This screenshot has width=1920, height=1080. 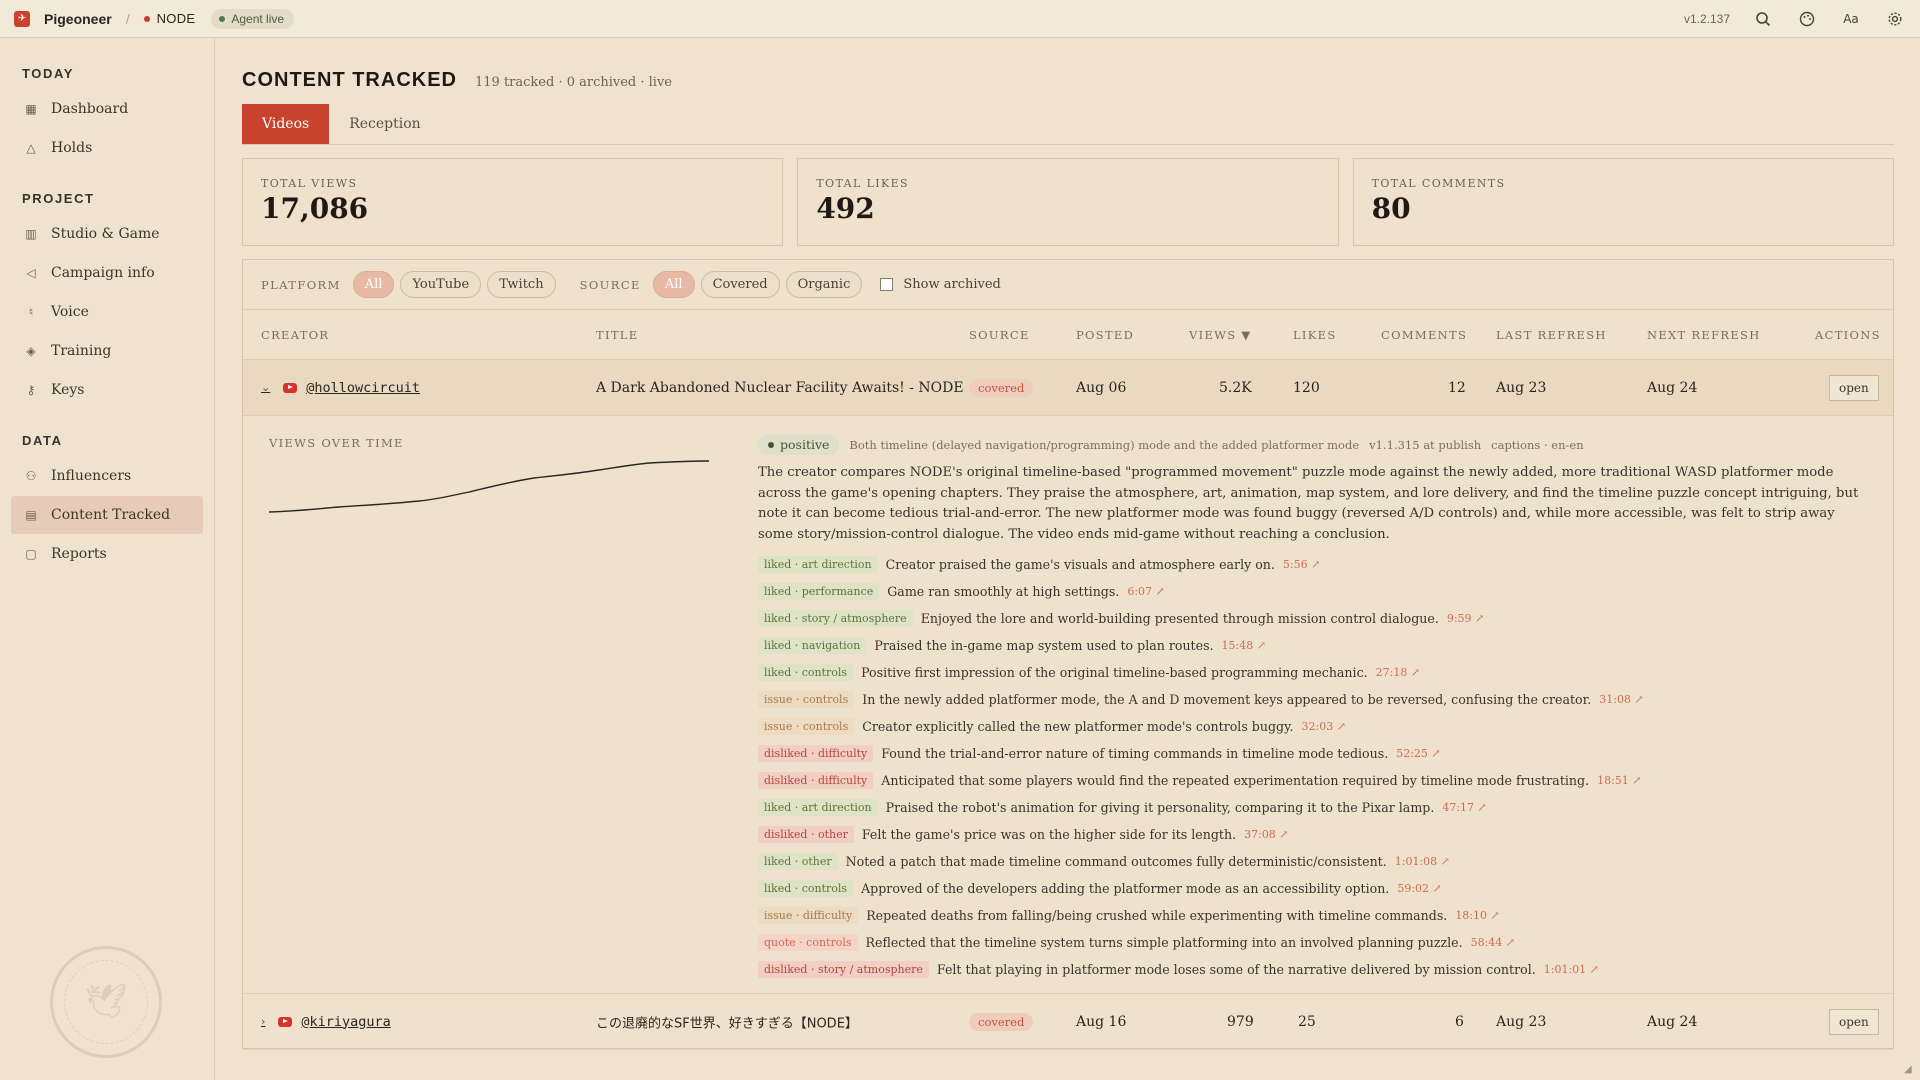 I want to click on timestamp-link: 59:02 ↗, so click(x=1419, y=888).